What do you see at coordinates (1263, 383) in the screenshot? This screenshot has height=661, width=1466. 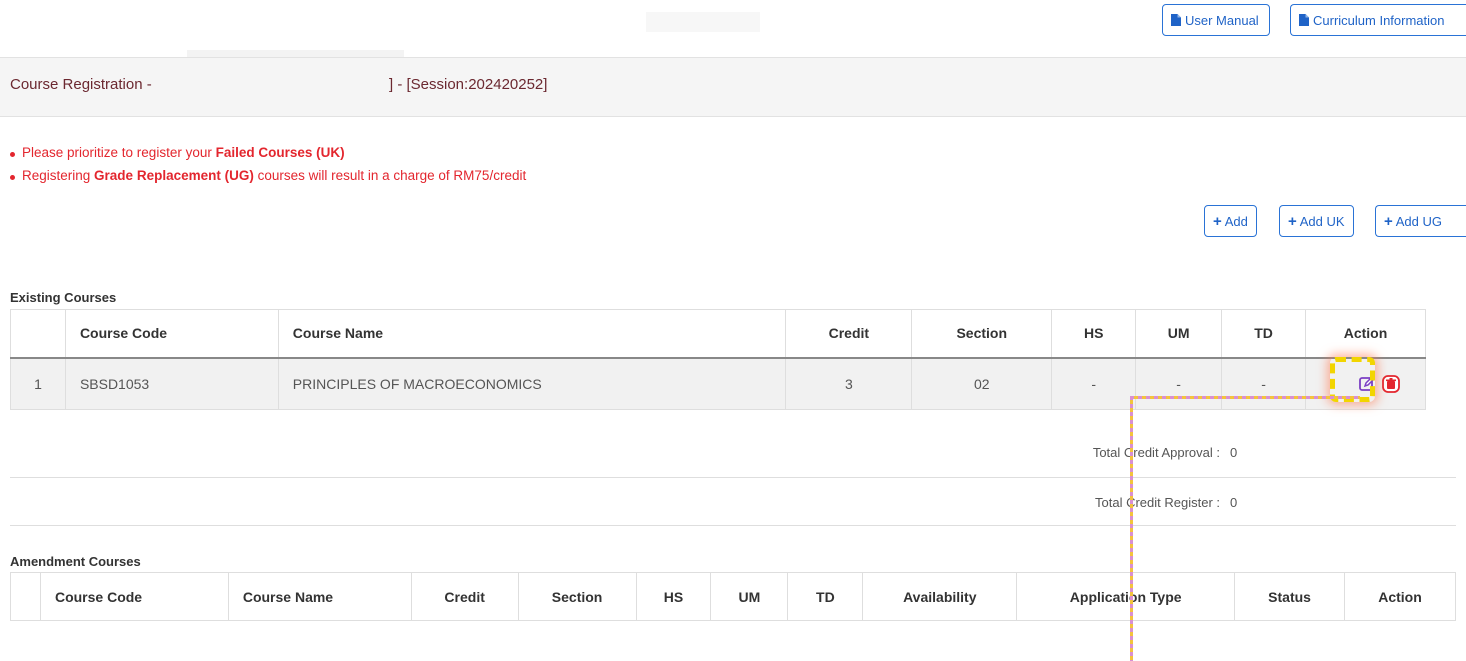 I see `td-cell: -` at bounding box center [1263, 383].